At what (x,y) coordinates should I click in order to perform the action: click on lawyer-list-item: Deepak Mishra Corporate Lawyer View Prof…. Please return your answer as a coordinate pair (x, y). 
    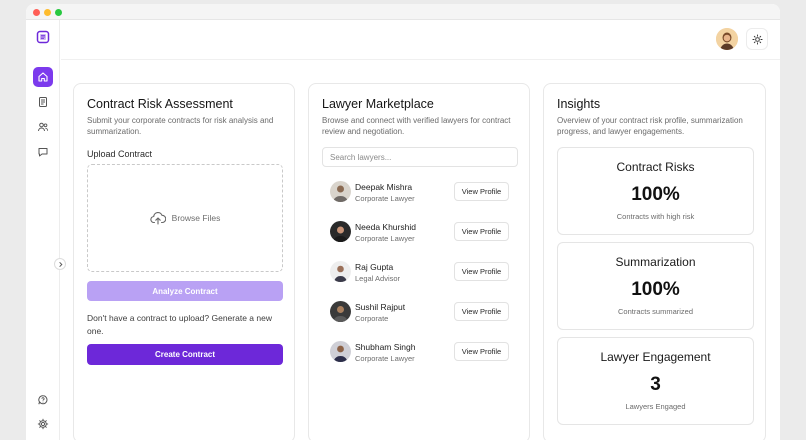
    Looking at the image, I should click on (420, 192).